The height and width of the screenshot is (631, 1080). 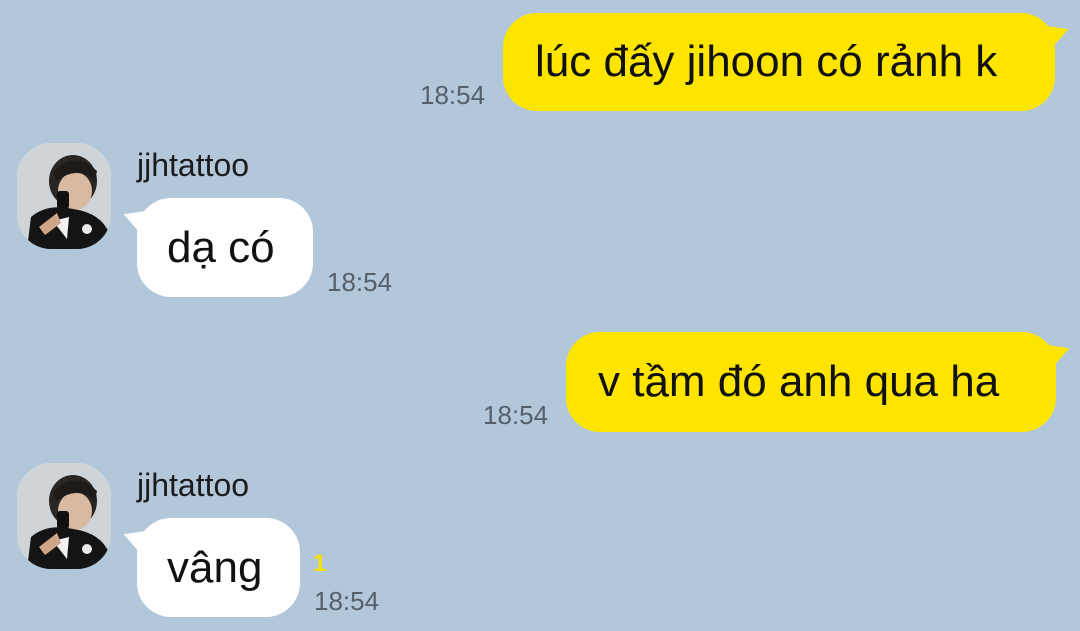 I want to click on message-bubble-incoming: dạ có, so click(x=225, y=247).